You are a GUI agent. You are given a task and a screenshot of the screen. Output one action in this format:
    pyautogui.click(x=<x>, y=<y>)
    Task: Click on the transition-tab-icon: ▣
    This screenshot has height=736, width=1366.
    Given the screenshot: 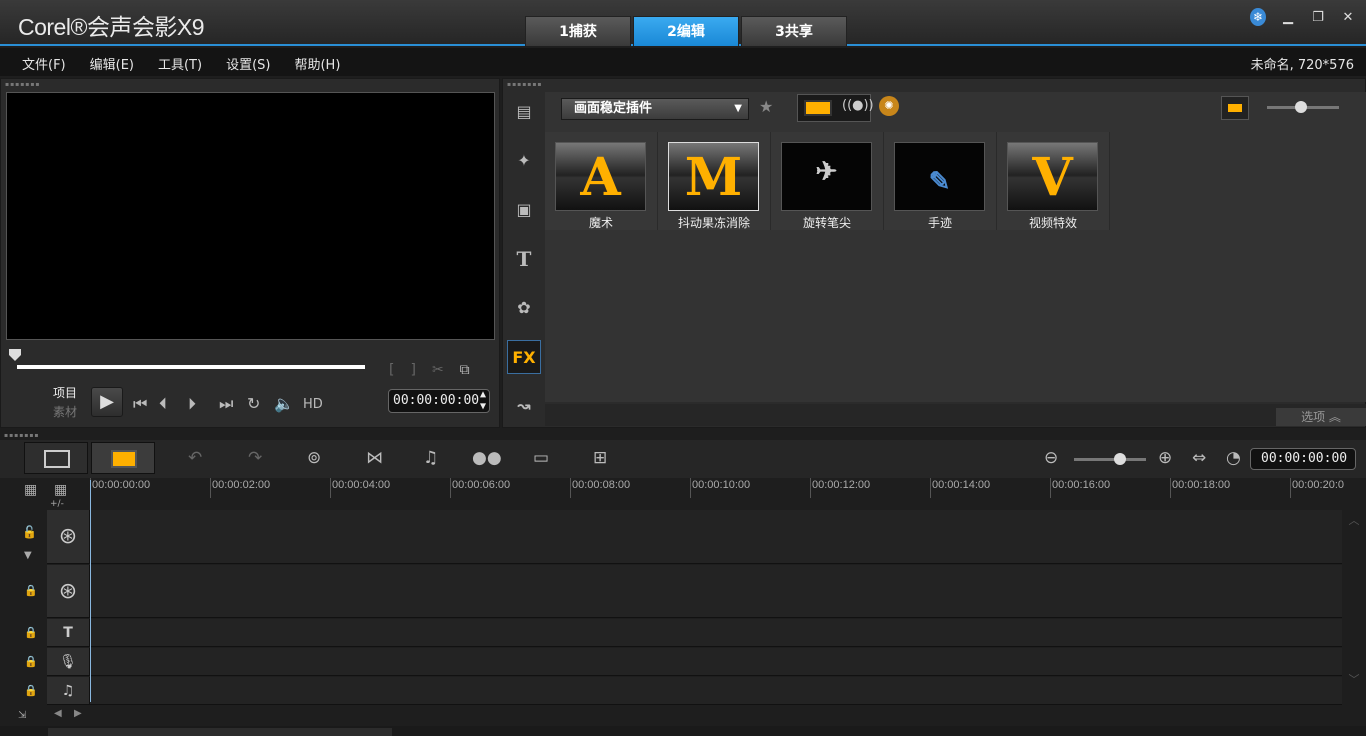 What is the action you would take?
    pyautogui.click(x=524, y=210)
    